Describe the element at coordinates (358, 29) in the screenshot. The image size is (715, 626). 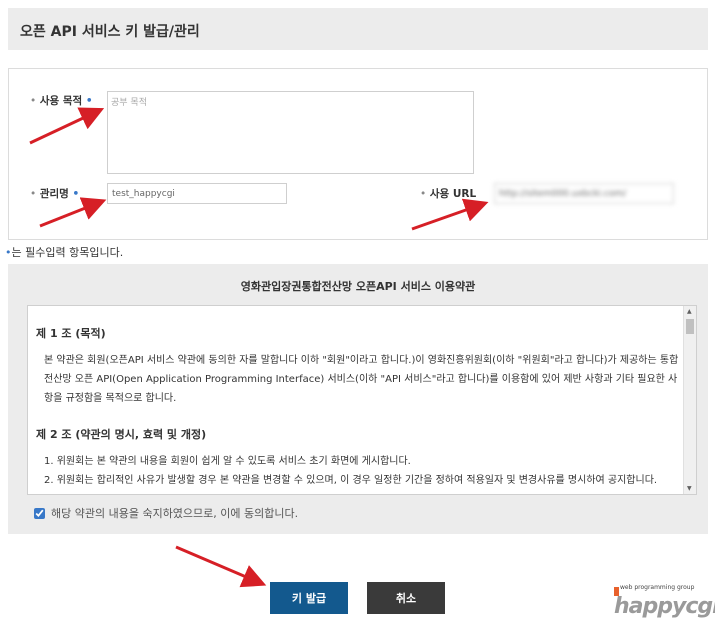
I see `page-header: 오픈 API 서비스 키 발급/관리` at that location.